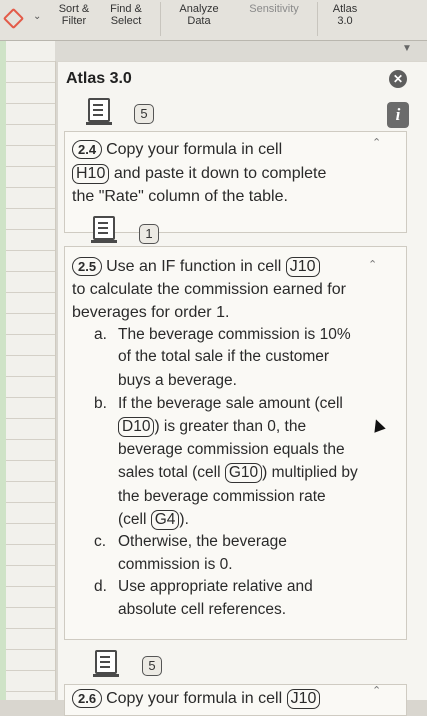  What do you see at coordinates (199, 15) in the screenshot?
I see `analyze-data-button: Analyze Data` at bounding box center [199, 15].